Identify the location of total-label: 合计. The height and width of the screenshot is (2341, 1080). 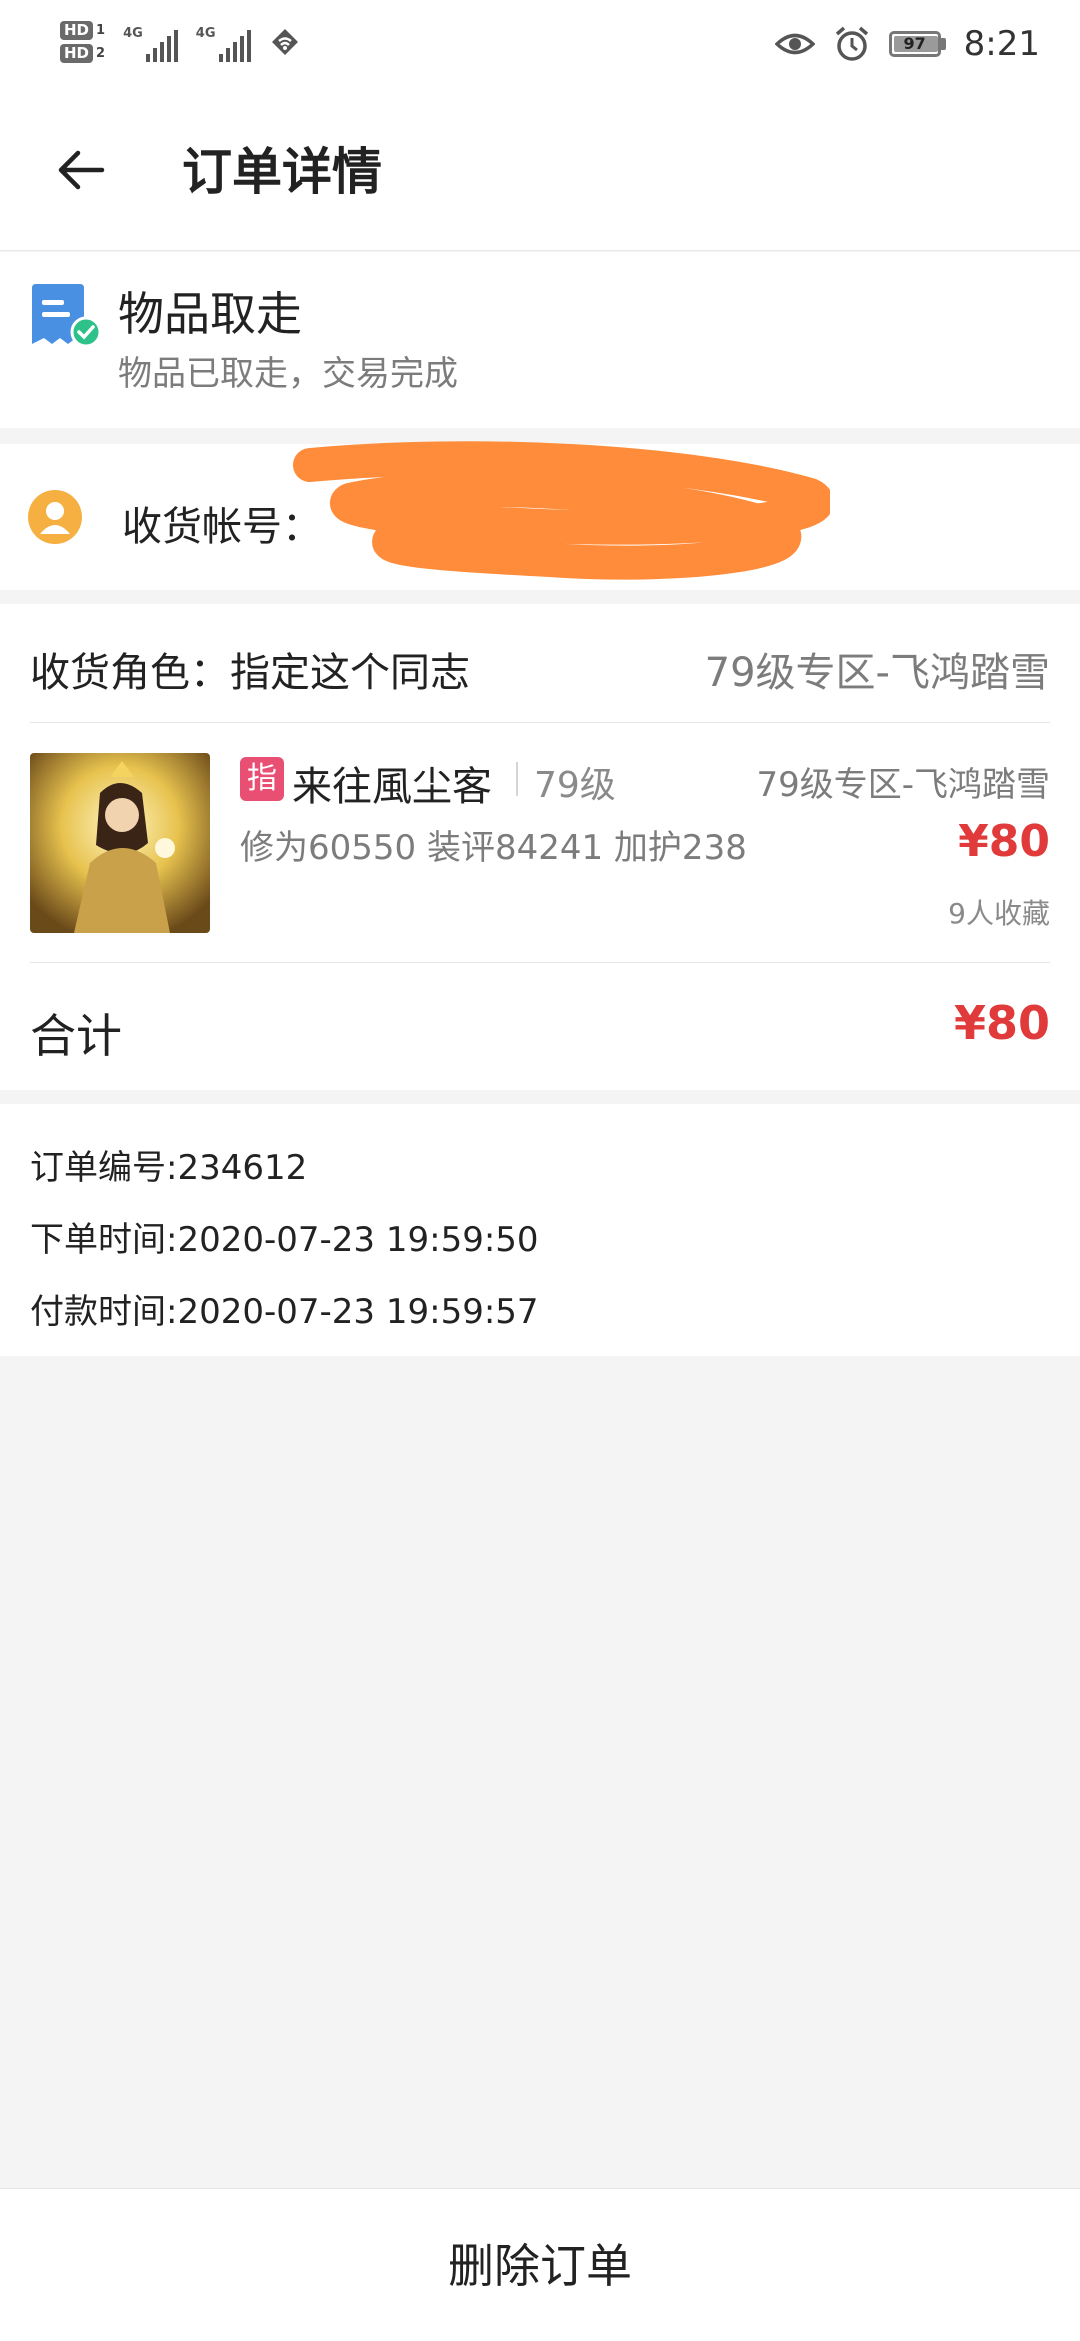
(76, 1036).